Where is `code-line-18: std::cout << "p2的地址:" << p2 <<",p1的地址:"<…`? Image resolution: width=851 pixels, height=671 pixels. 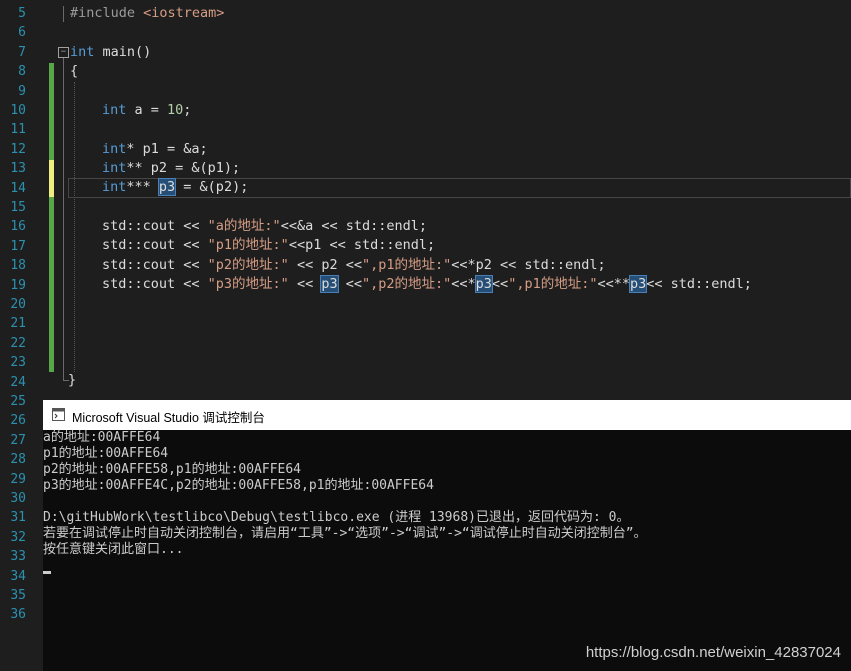 code-line-18: std::cout << "p2的地址:" << p2 <<",p1的地址:"<… is located at coordinates (354, 266).